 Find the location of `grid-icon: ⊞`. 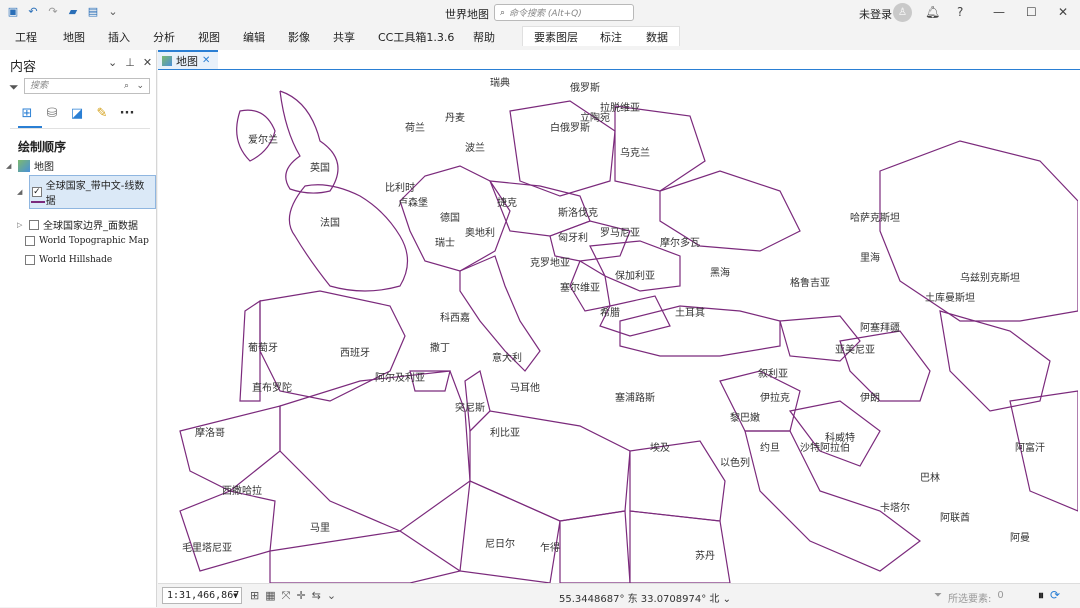

grid-icon: ⊞ is located at coordinates (254, 596).